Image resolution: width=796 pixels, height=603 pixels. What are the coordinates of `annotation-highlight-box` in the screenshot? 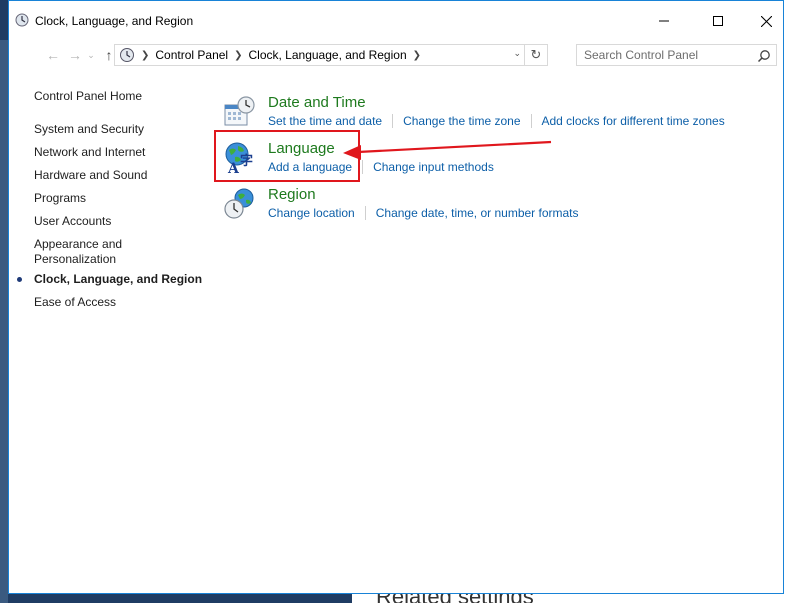 It's located at (287, 156).